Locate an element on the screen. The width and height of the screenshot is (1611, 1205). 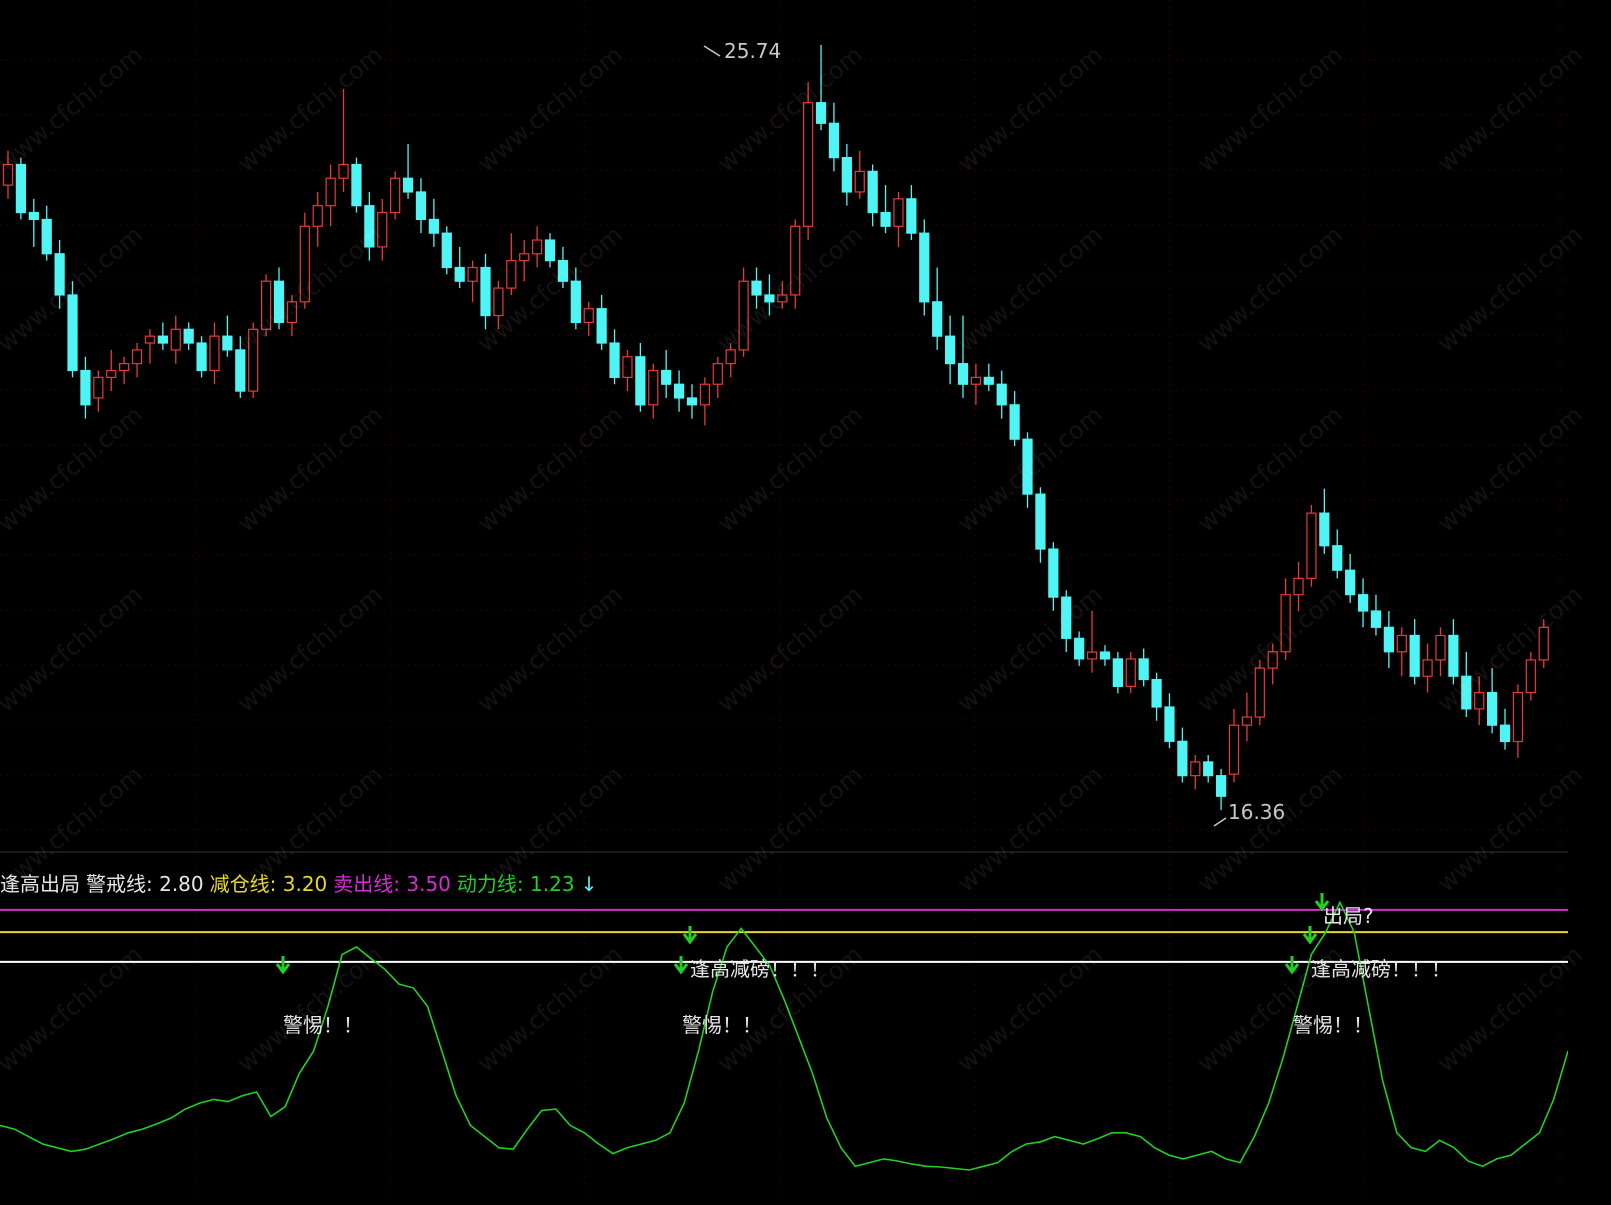
high-pointer is located at coordinates (712, 51).